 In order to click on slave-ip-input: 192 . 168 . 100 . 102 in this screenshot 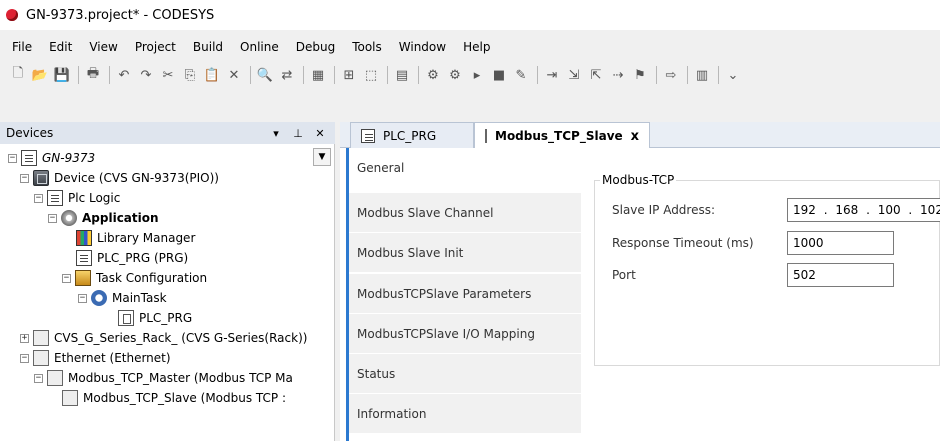, I will do `click(863, 210)`.